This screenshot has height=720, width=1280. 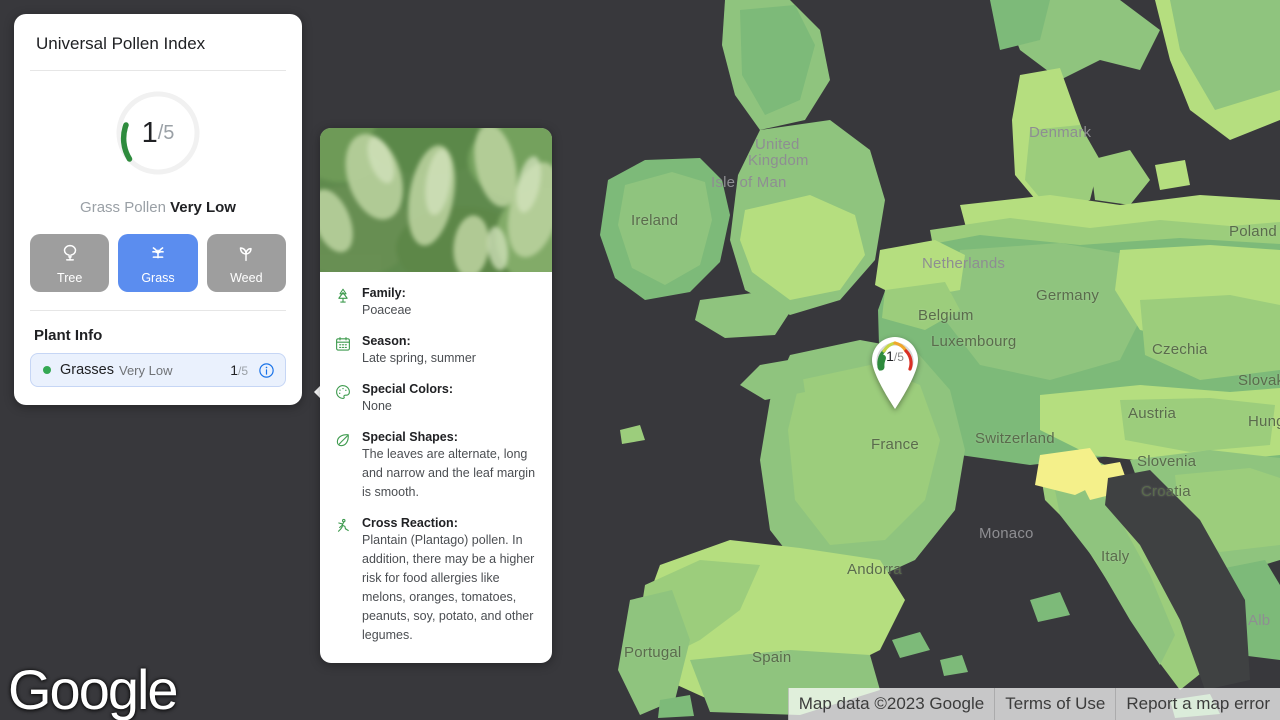 I want to click on weed-icon, so click(x=246, y=254).